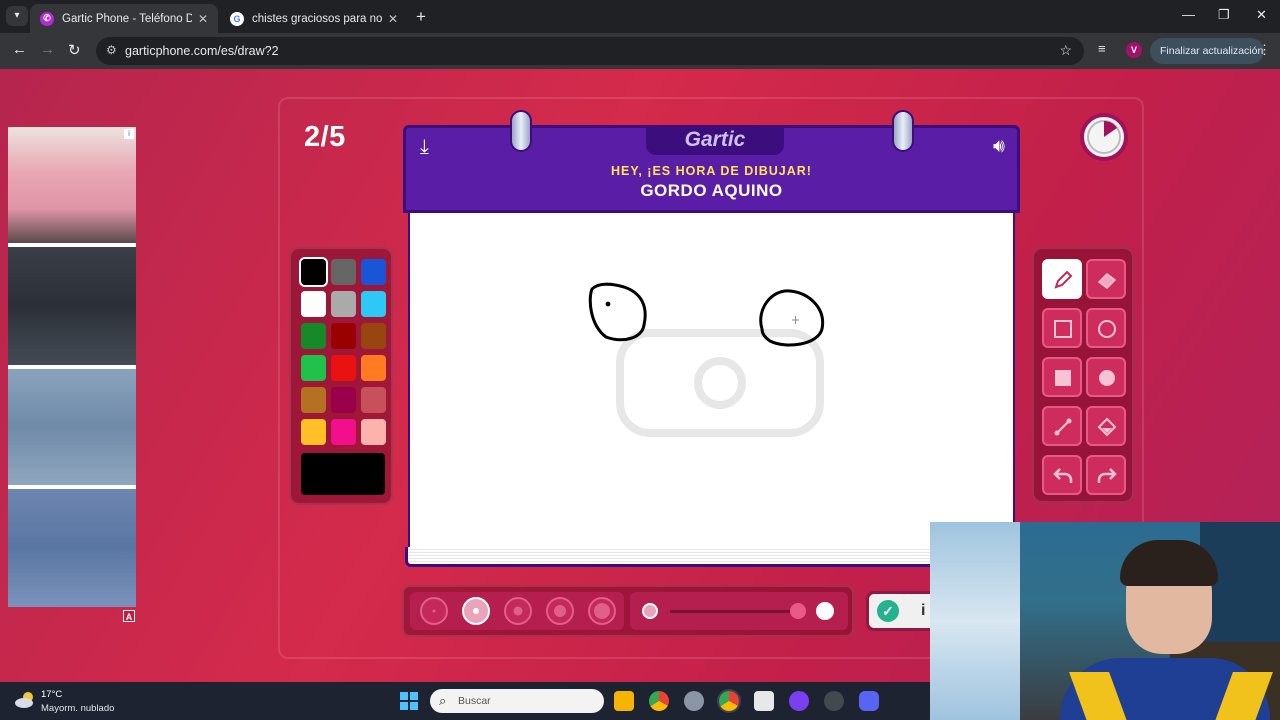 Image resolution: width=1280 pixels, height=720 pixels. Describe the element at coordinates (1104, 137) in the screenshot. I see `timer-icon` at that location.